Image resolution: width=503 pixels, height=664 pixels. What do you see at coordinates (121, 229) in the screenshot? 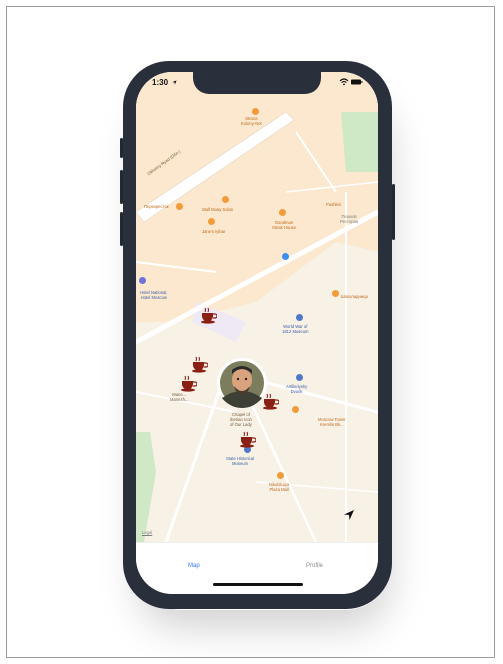
I see `volume-down-button` at bounding box center [121, 229].